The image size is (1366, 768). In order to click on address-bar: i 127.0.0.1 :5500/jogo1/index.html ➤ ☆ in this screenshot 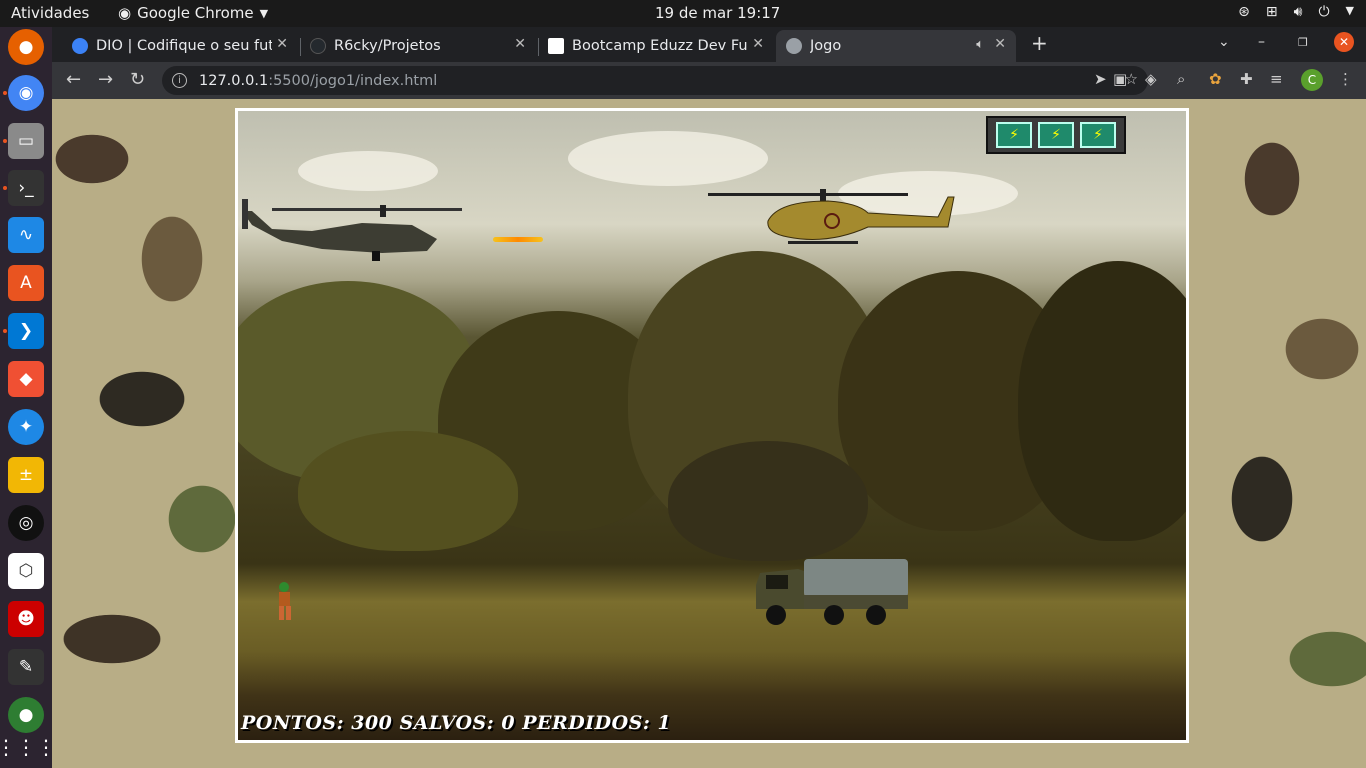, I will do `click(655, 80)`.